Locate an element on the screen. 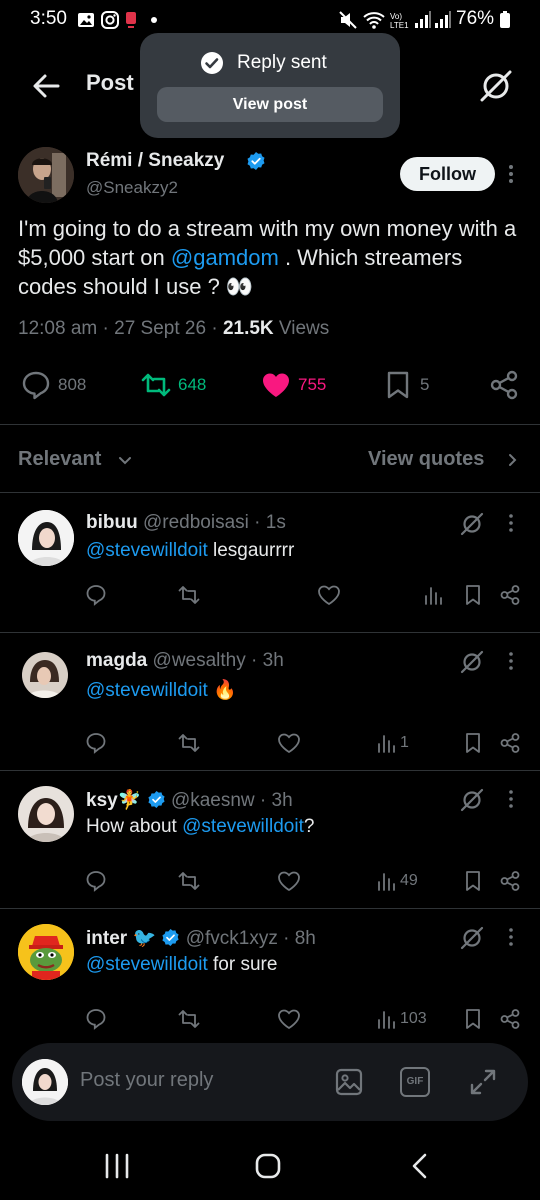 Image resolution: width=540 pixels, height=1200 pixels. reply-handle: @redboisasi is located at coordinates (196, 522).